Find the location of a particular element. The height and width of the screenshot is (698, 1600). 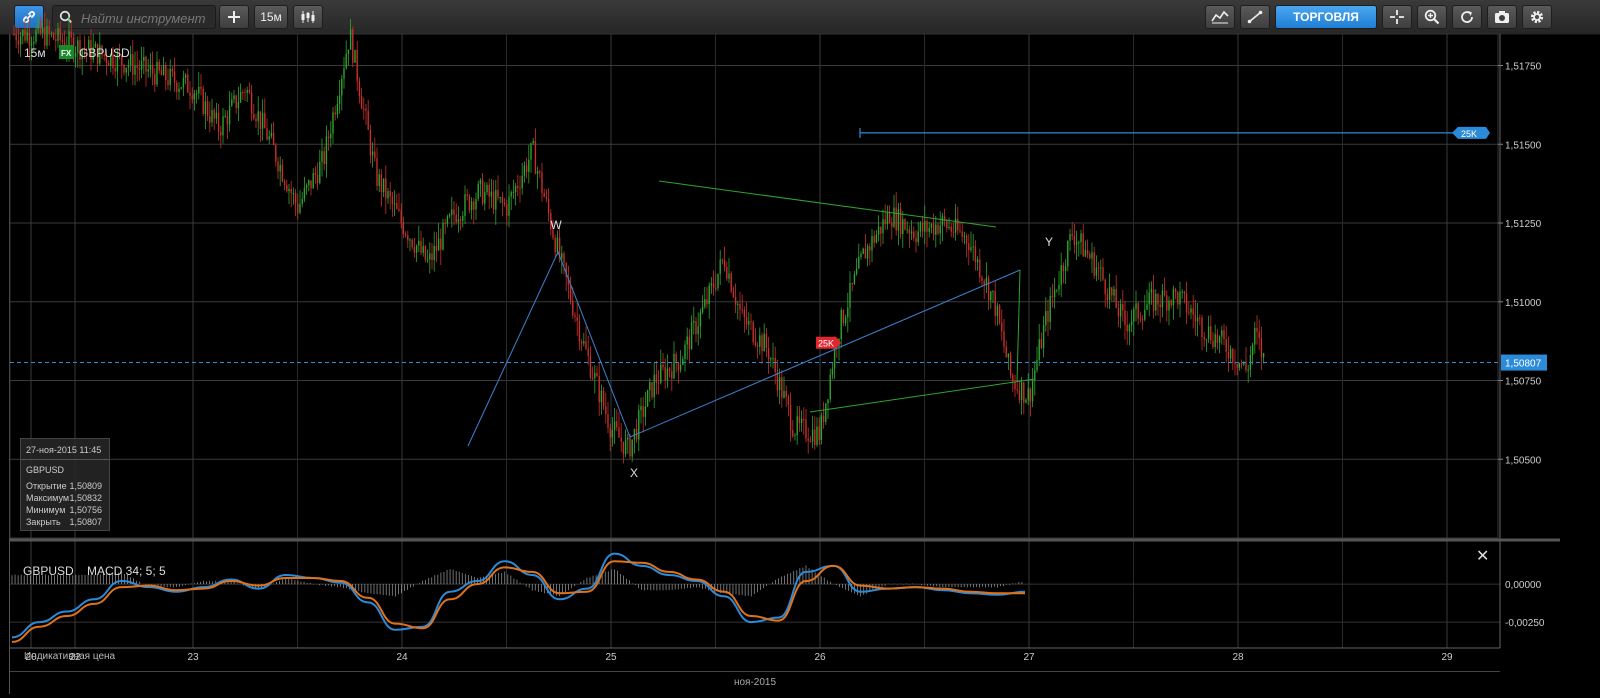

indicator-symbol: GBPUSD is located at coordinates (48, 571).